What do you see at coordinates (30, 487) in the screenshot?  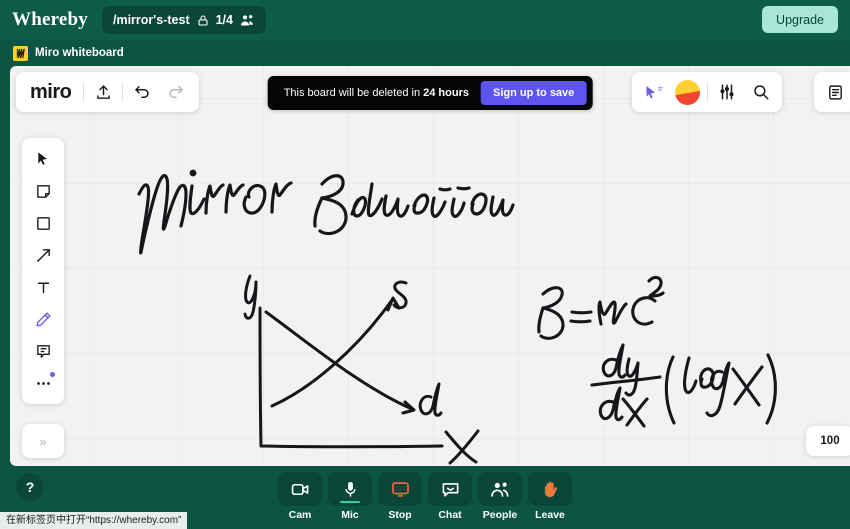 I see `help-button: ?` at bounding box center [30, 487].